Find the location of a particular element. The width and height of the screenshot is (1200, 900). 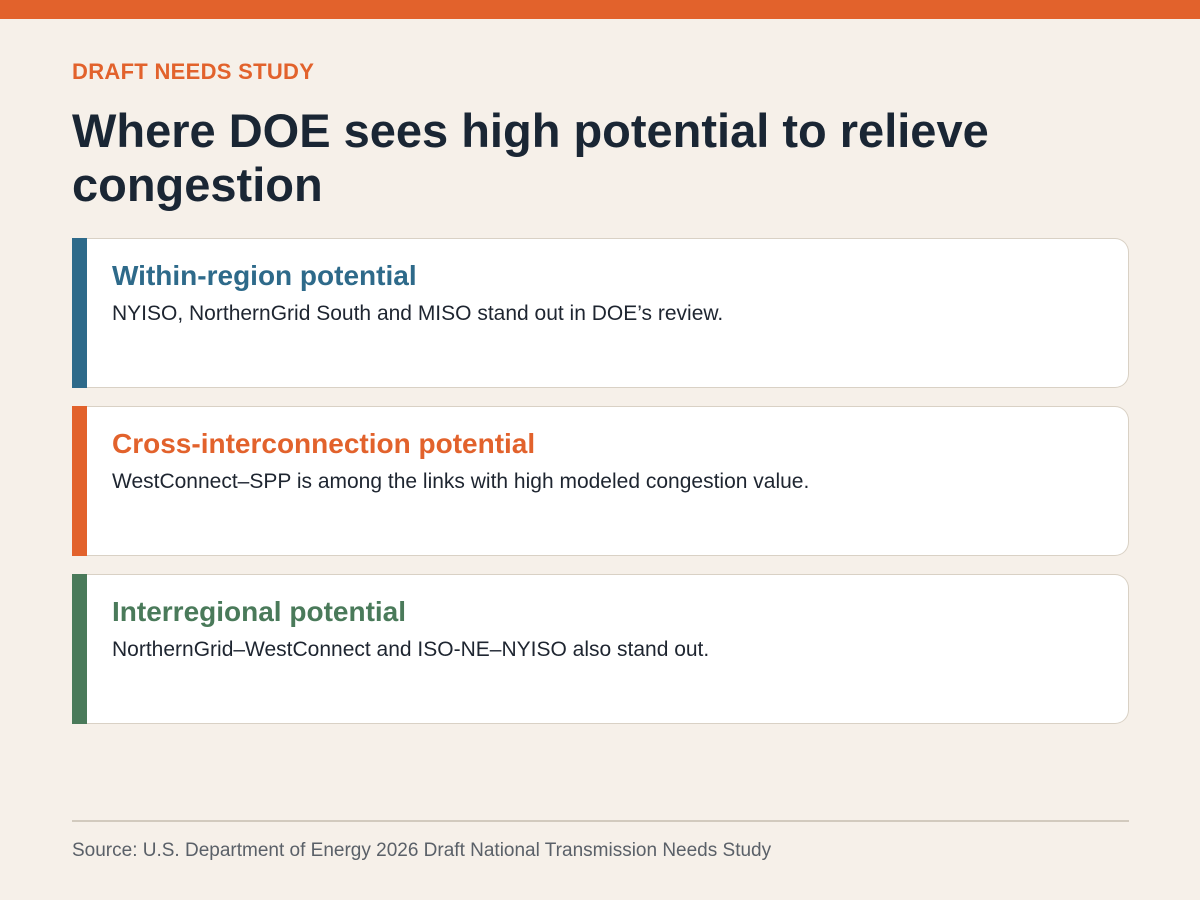

top-accent-bar is located at coordinates (600, 9).